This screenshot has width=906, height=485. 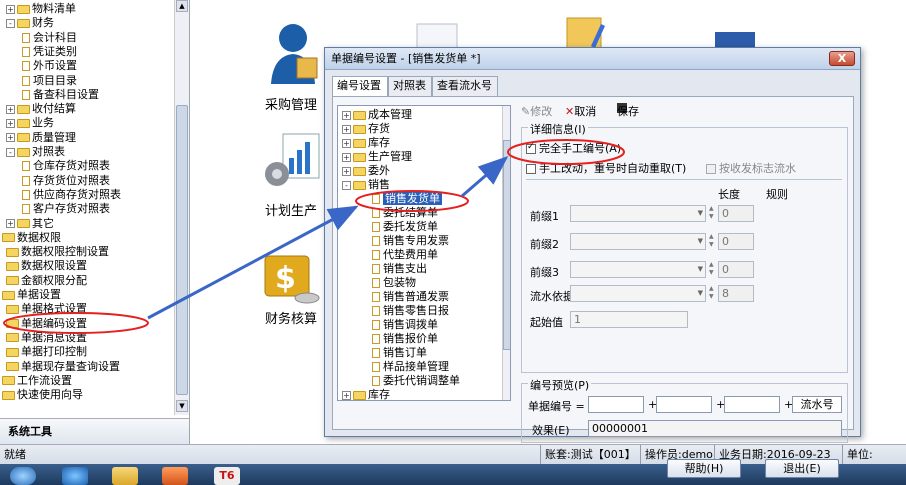 I want to click on left-tree-item: 备查科目设置, so click(x=60, y=95).